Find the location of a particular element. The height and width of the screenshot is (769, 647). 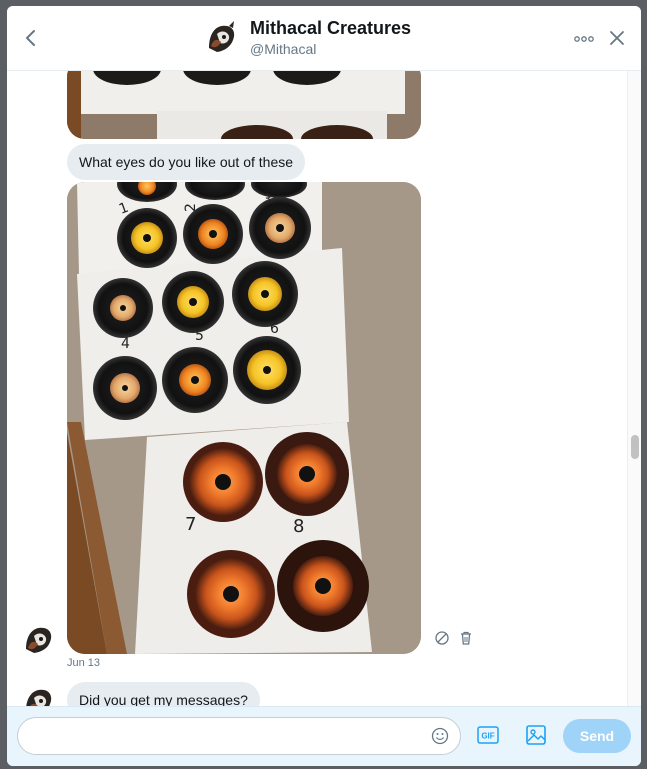

media-icon is located at coordinates (536, 735).